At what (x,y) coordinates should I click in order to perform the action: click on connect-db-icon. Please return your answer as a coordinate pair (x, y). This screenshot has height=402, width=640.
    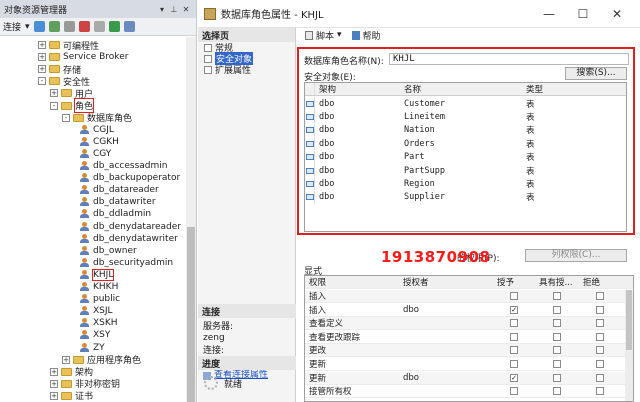
    Looking at the image, I should click on (39, 26).